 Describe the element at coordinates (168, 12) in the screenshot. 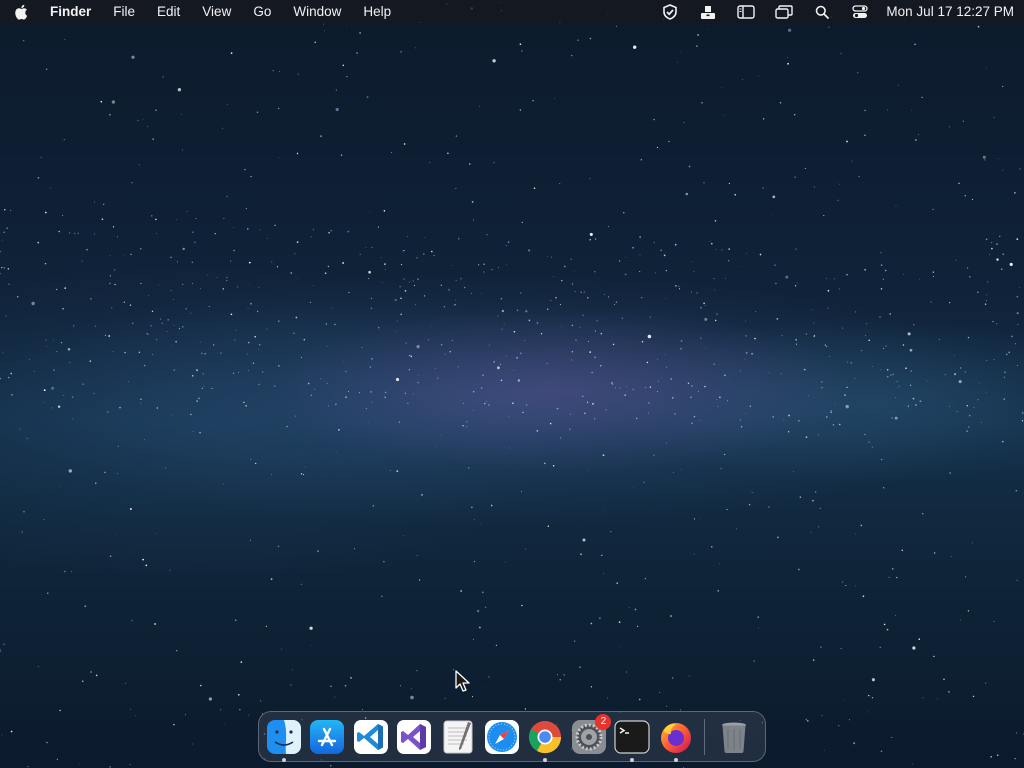

I see `menu-edit: Edit` at that location.